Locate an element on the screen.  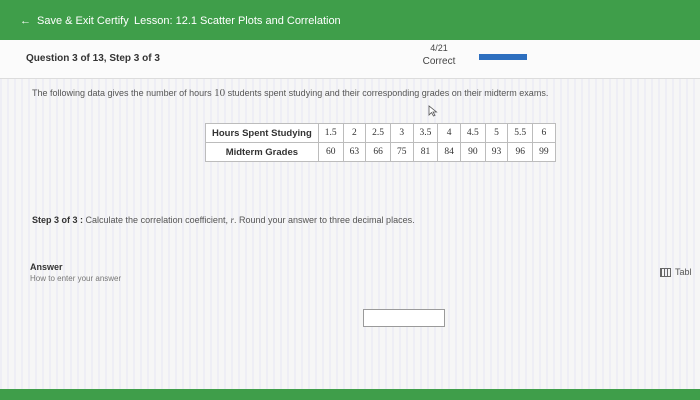
save-exit-button: ← Save & Exit Certify is located at coordinates (74, 21).